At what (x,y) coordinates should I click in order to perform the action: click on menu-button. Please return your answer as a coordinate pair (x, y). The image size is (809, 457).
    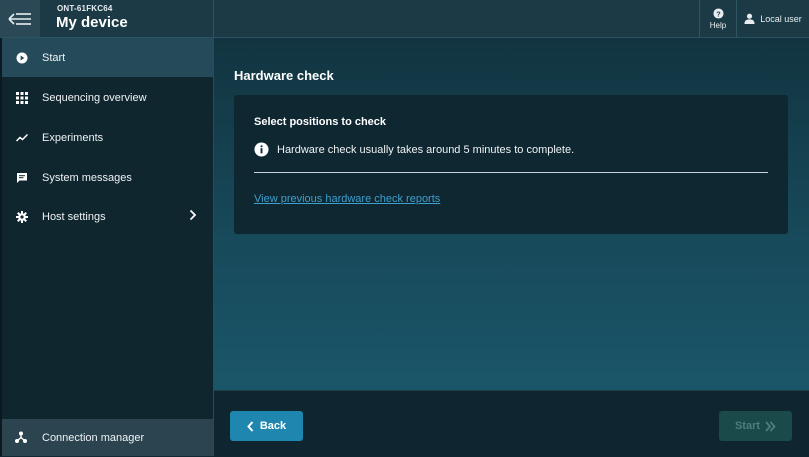
    Looking at the image, I should click on (20, 18).